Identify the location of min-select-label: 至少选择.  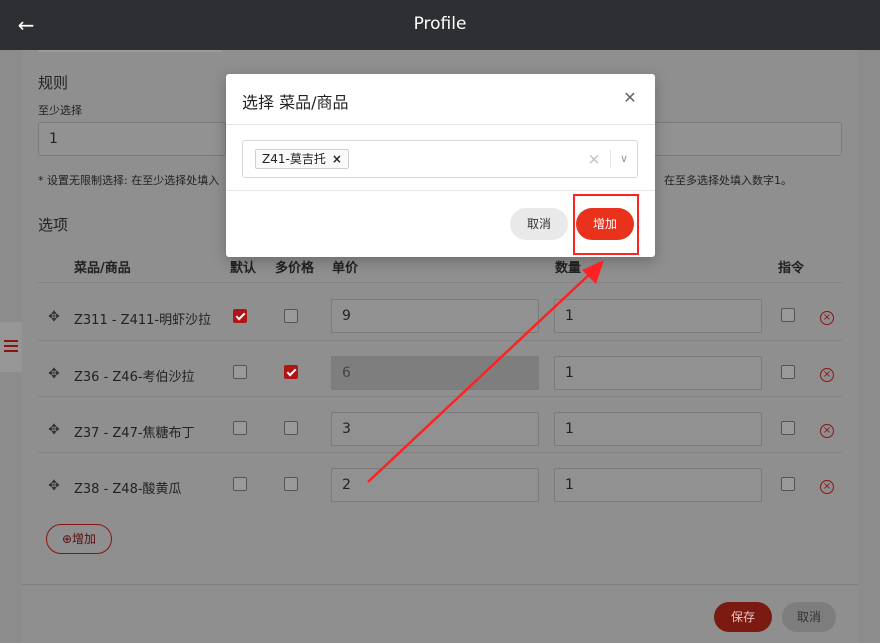
(60, 110).